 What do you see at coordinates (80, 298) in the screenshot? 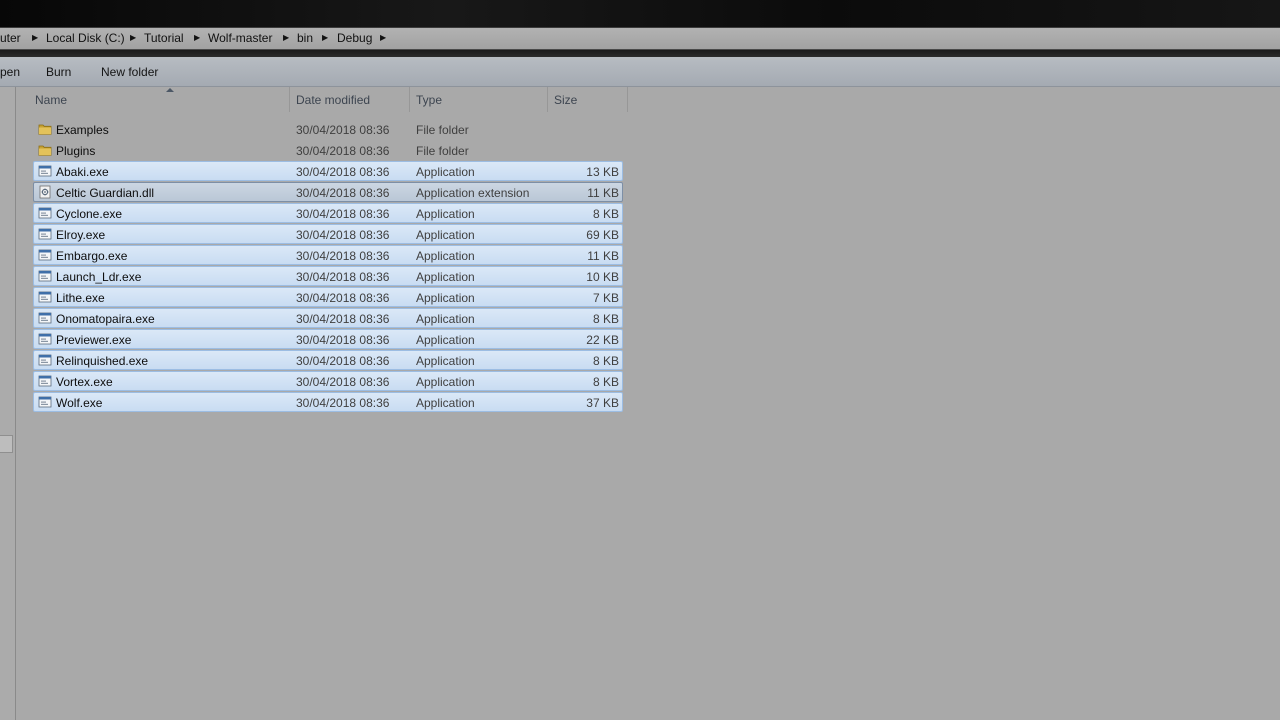
I see `file-name: Lithe.exe` at bounding box center [80, 298].